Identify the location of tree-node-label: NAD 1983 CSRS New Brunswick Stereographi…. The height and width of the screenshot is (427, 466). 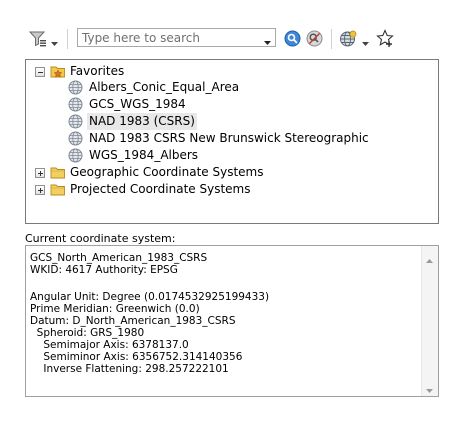
(229, 138).